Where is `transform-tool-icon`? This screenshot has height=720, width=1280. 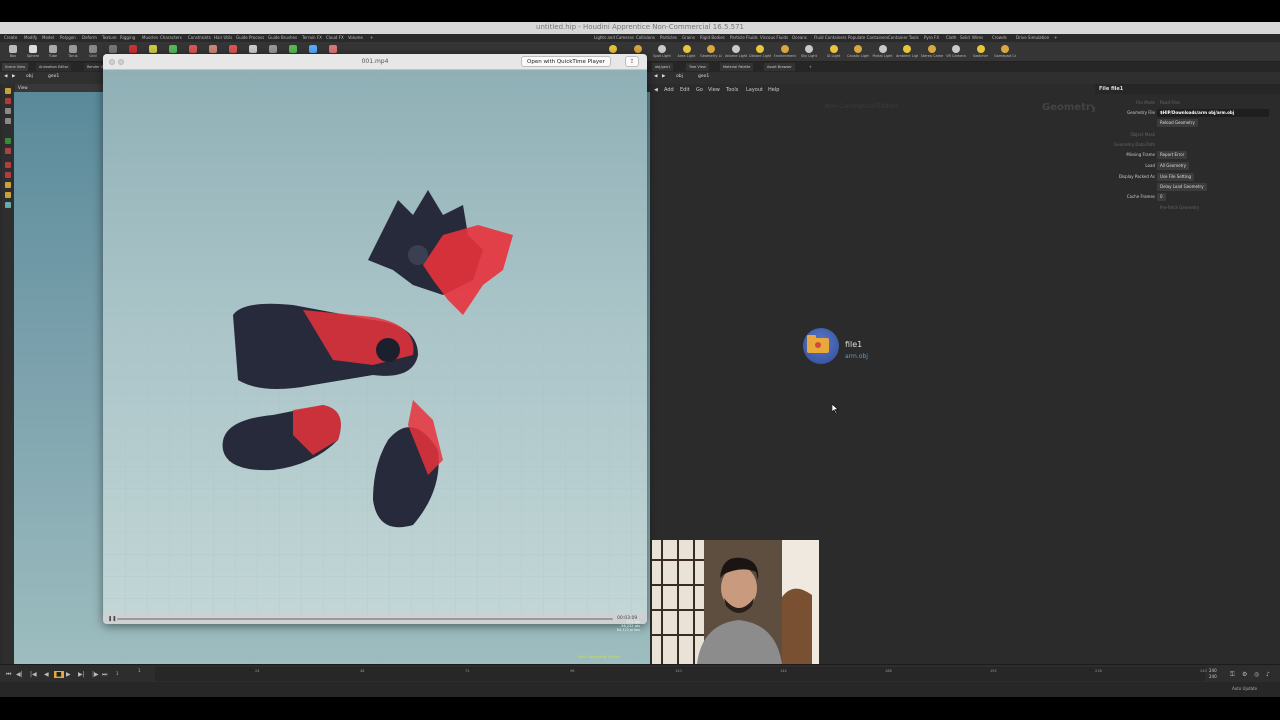
transform-tool-icon is located at coordinates (8, 101).